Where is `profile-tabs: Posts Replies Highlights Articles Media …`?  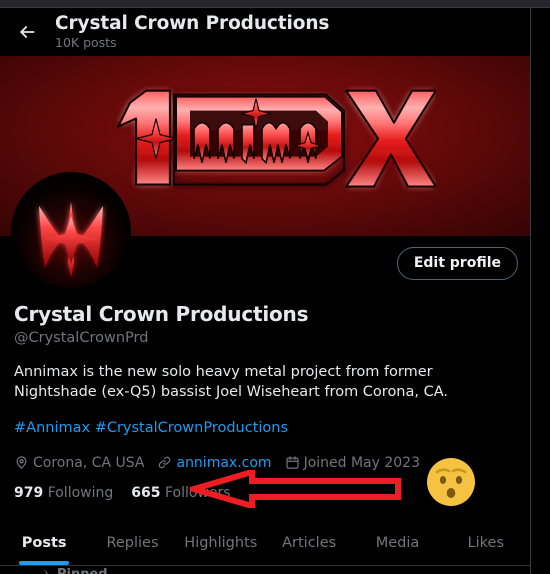 profile-tabs: Posts Replies Highlights Articles Media … is located at coordinates (265, 543).